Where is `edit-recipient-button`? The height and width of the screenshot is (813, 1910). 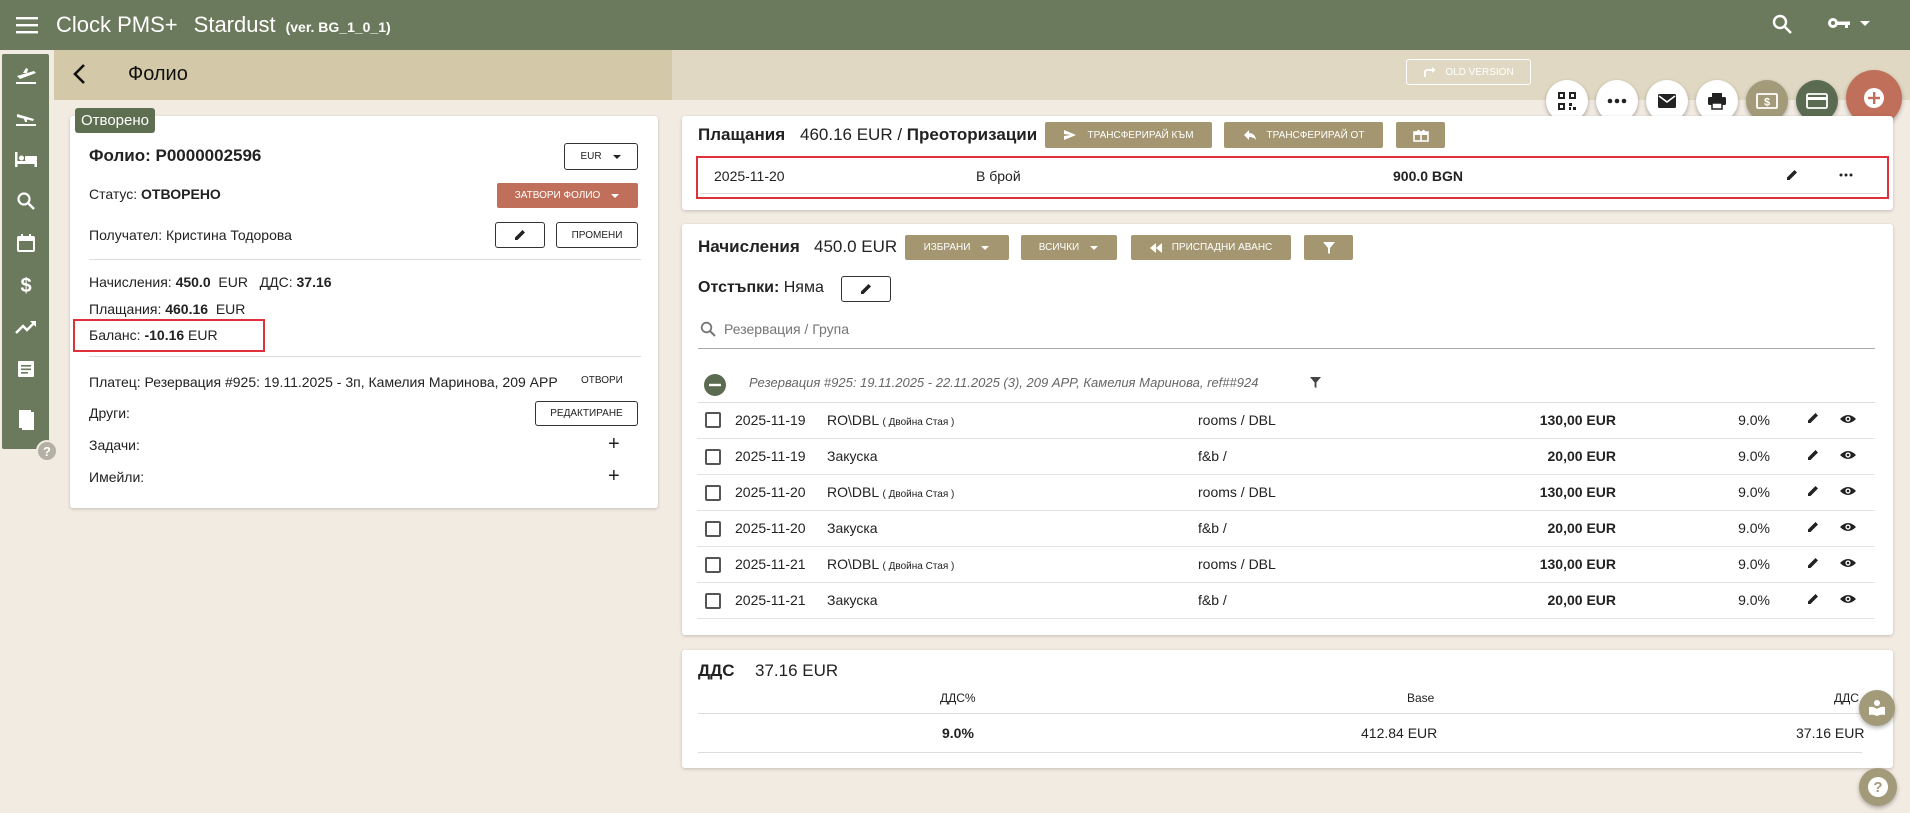 edit-recipient-button is located at coordinates (520, 235).